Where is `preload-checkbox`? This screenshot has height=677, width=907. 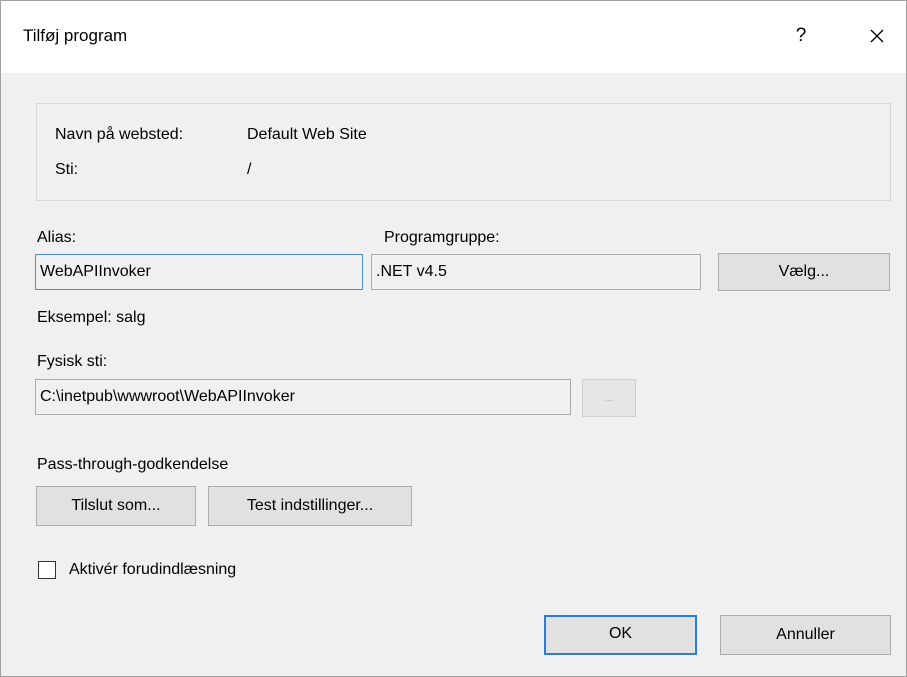
preload-checkbox is located at coordinates (47, 570).